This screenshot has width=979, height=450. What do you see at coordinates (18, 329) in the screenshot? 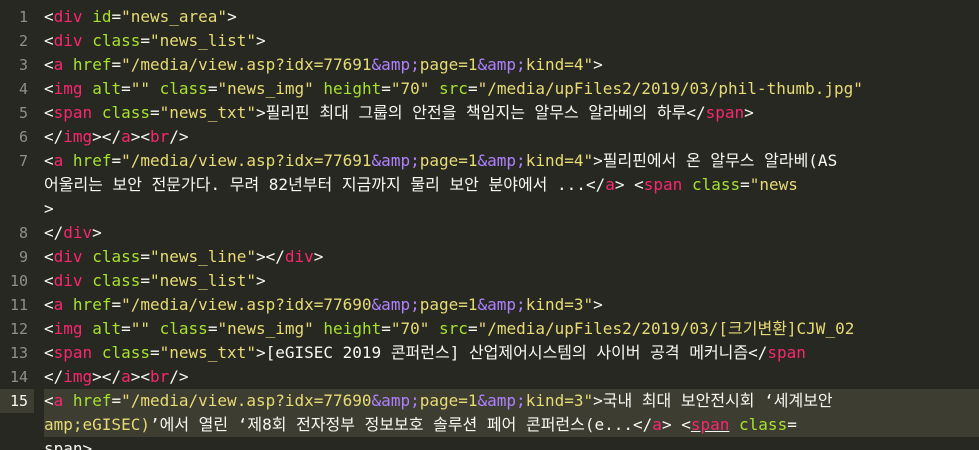
I see `line-number: 12` at bounding box center [18, 329].